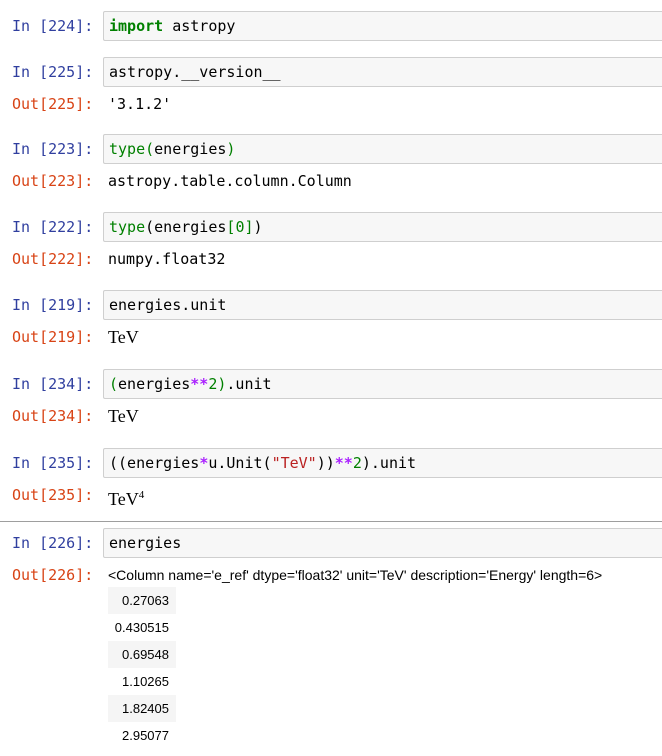 The height and width of the screenshot is (756, 662). I want to click on code-input: energies.unit, so click(382, 305).